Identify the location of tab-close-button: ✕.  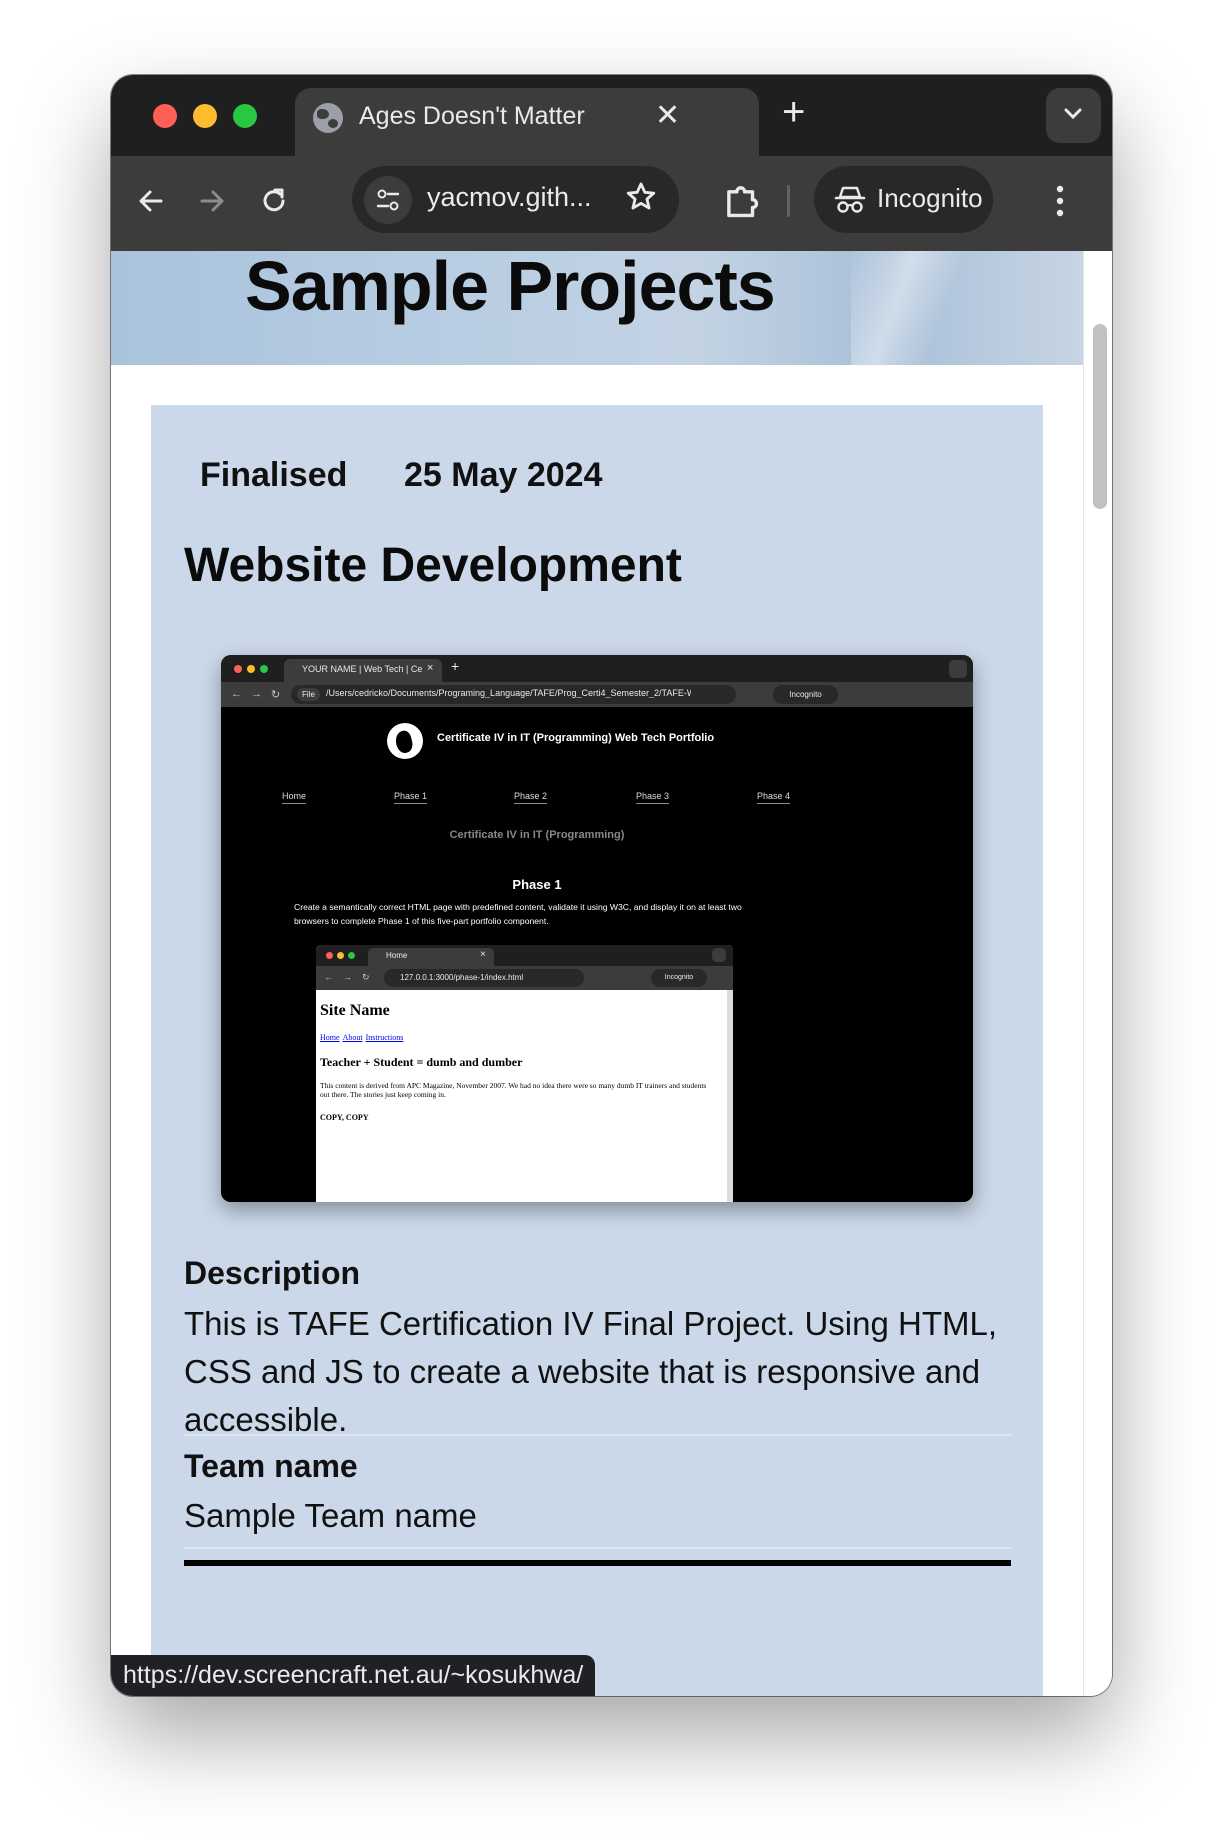
(667, 115).